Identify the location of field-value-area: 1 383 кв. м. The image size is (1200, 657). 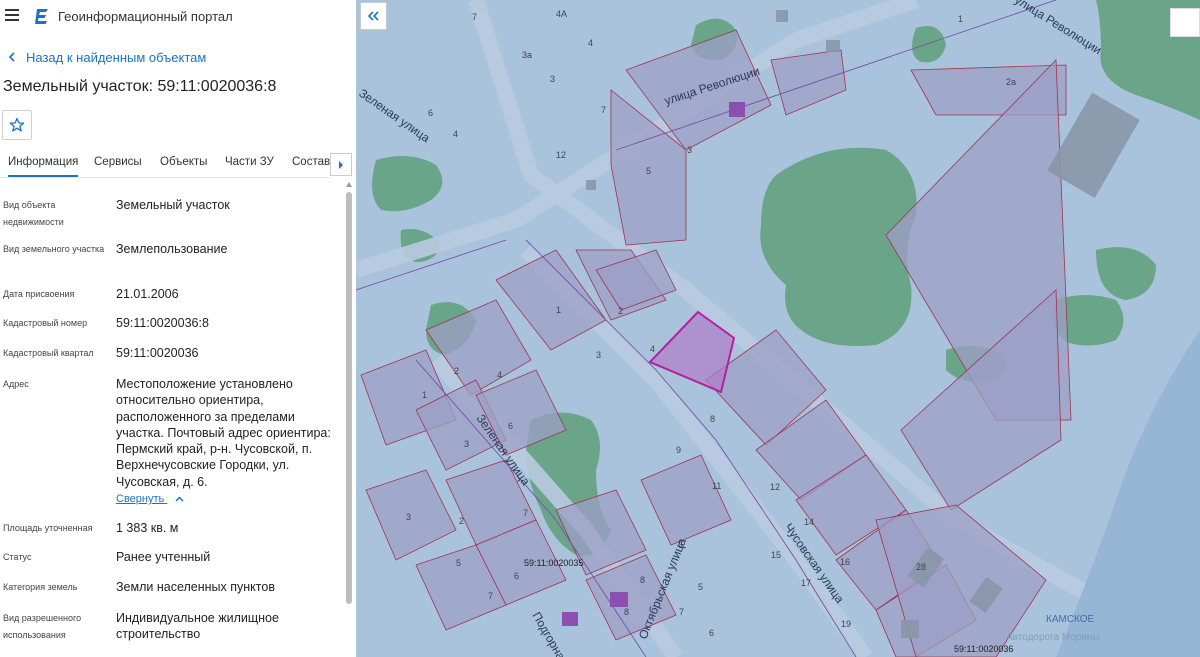
(147, 528).